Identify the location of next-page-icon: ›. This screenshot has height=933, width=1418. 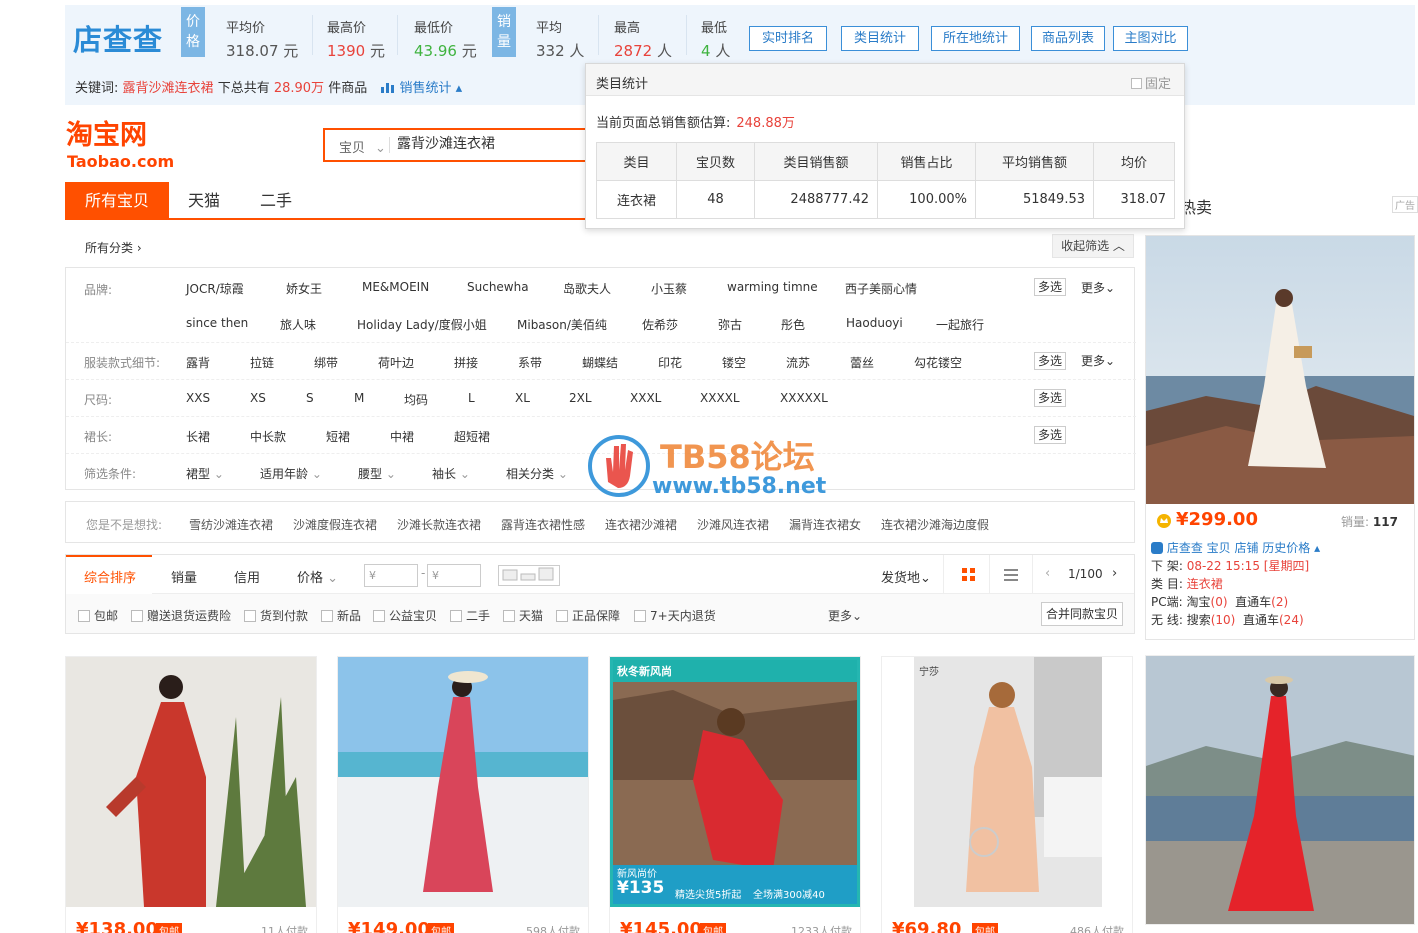
(1114, 573).